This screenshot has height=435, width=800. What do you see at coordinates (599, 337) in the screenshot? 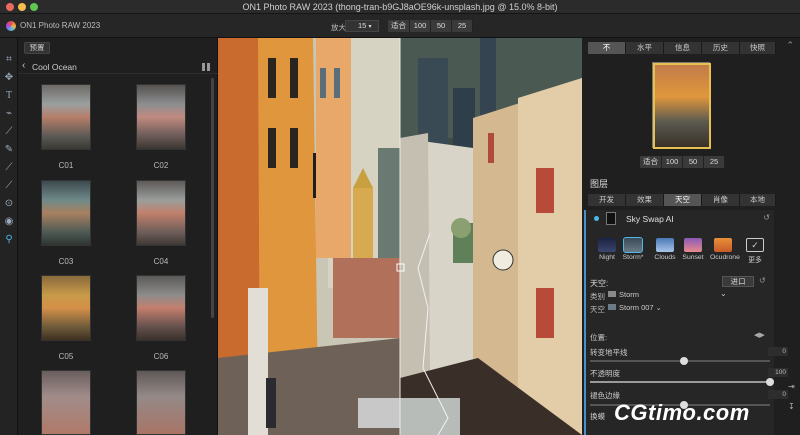
I see `position-label: 位置:` at bounding box center [599, 337].